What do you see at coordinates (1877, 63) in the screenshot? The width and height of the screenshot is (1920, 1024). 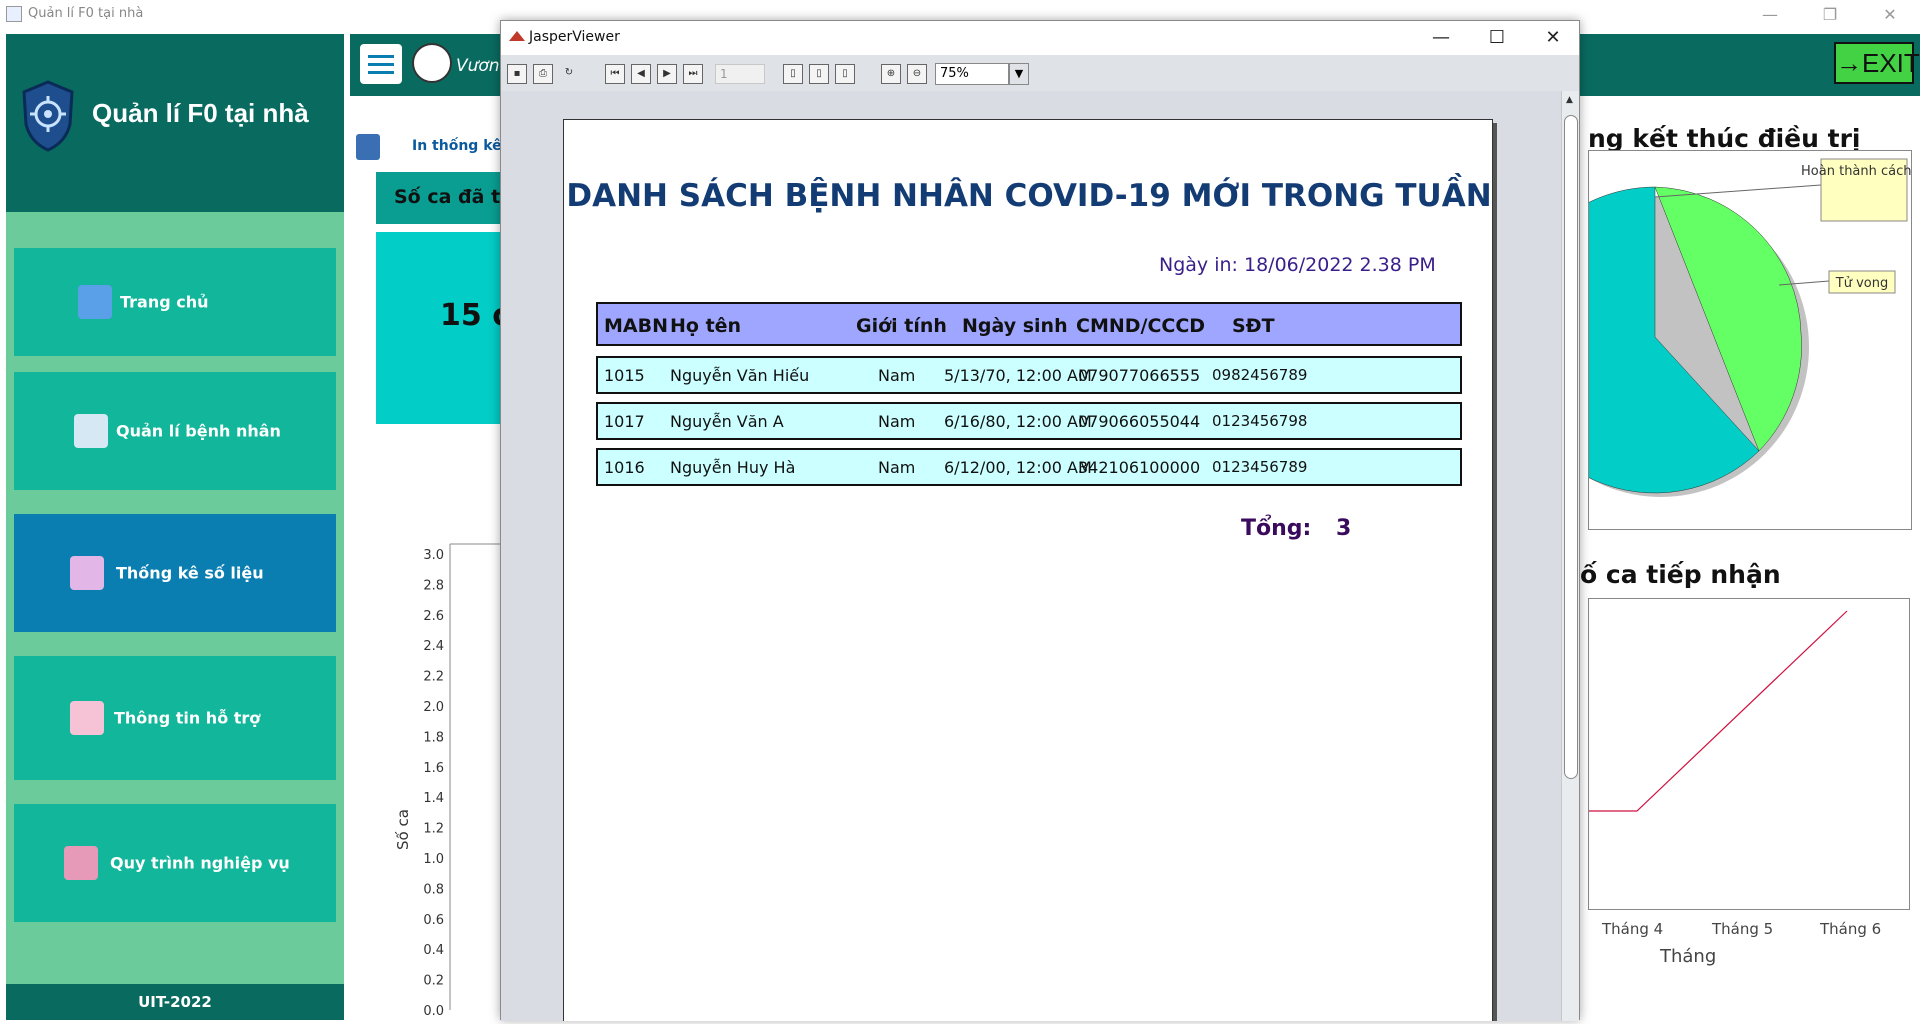 I see `exit-button: →EXIT` at bounding box center [1877, 63].